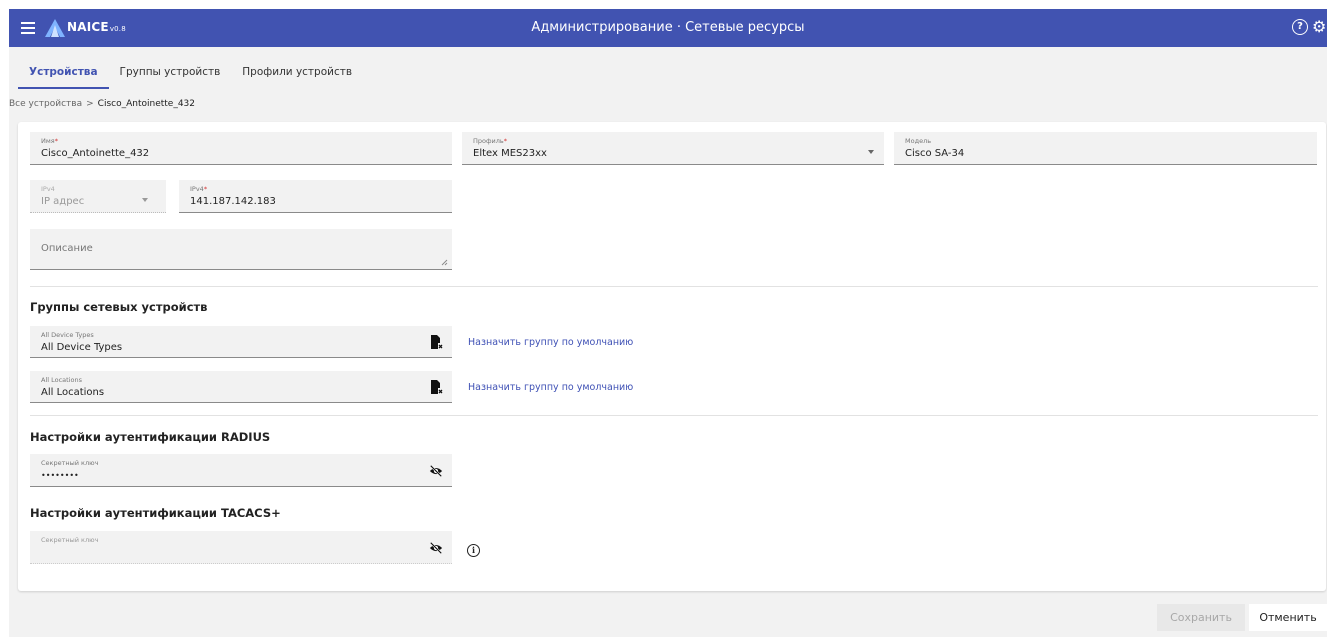  I want to click on gear-icon: ⚙, so click(1319, 27).